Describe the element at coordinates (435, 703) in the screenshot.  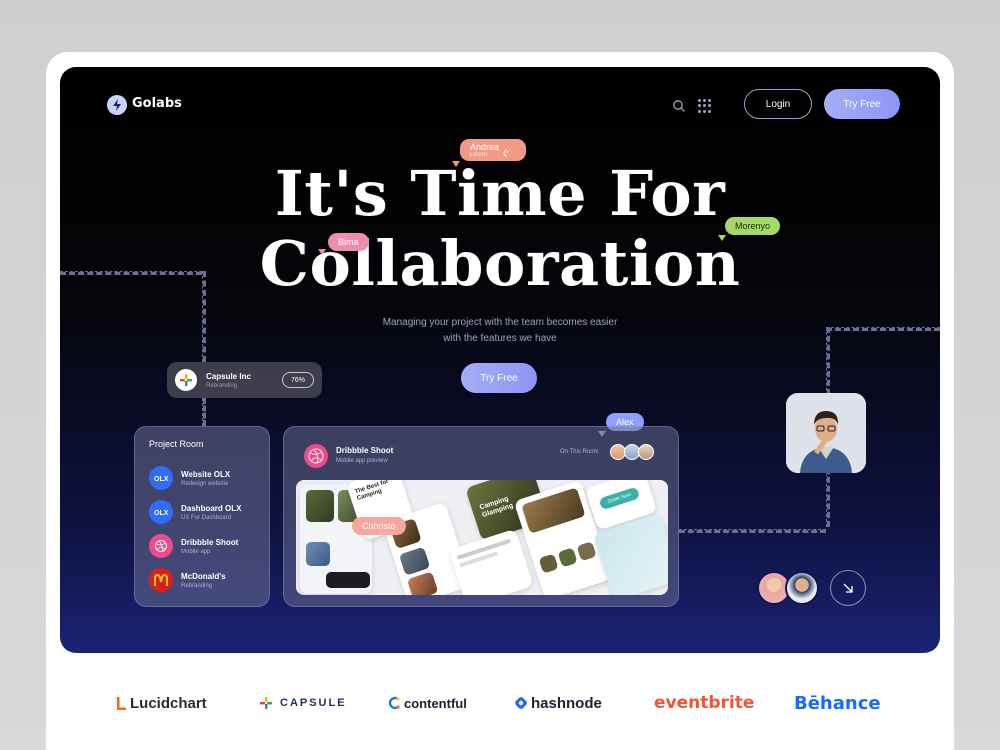
I see `brand-name: contentful` at that location.